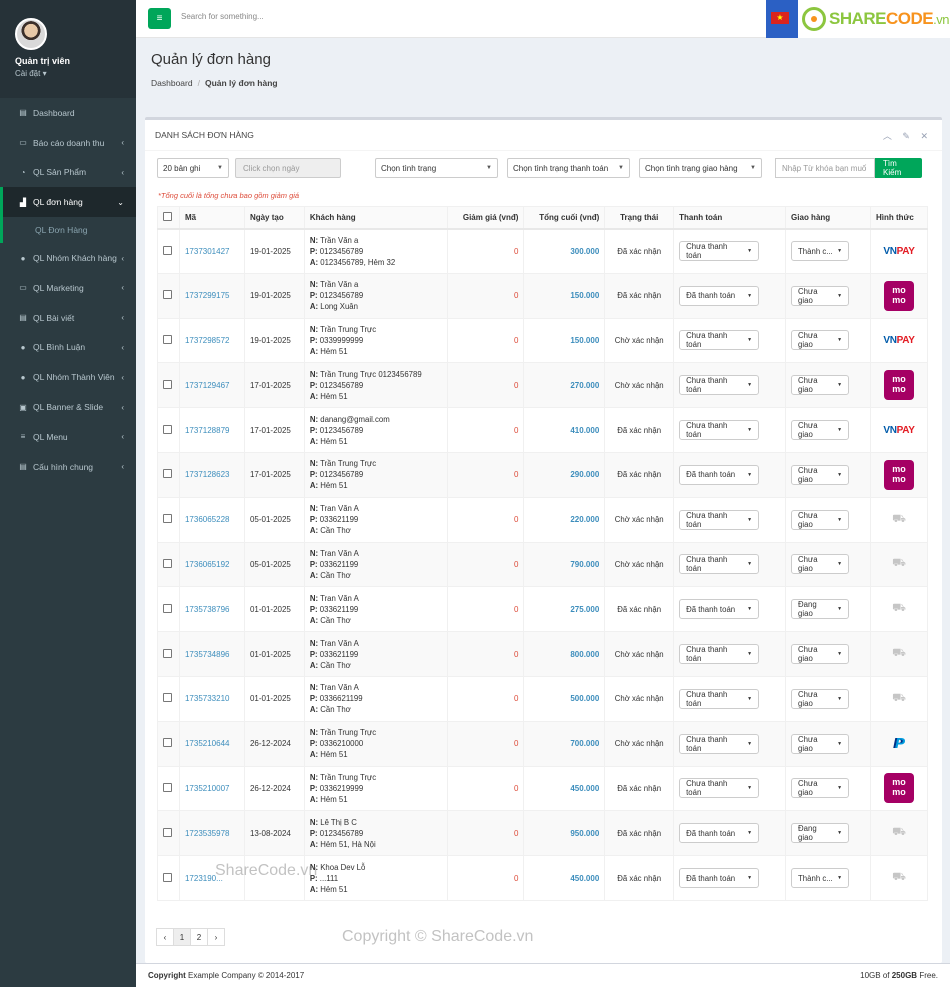 The height and width of the screenshot is (987, 950). I want to click on order-code-link: 1735210007, so click(207, 788).